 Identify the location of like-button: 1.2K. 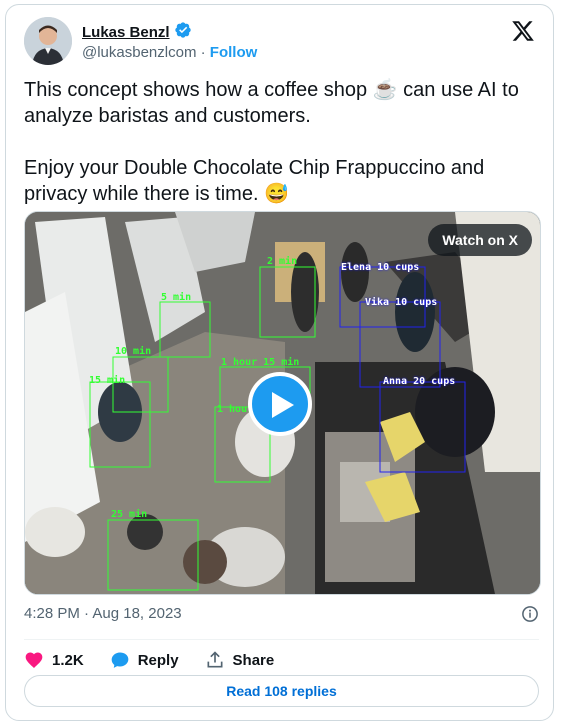
(54, 660).